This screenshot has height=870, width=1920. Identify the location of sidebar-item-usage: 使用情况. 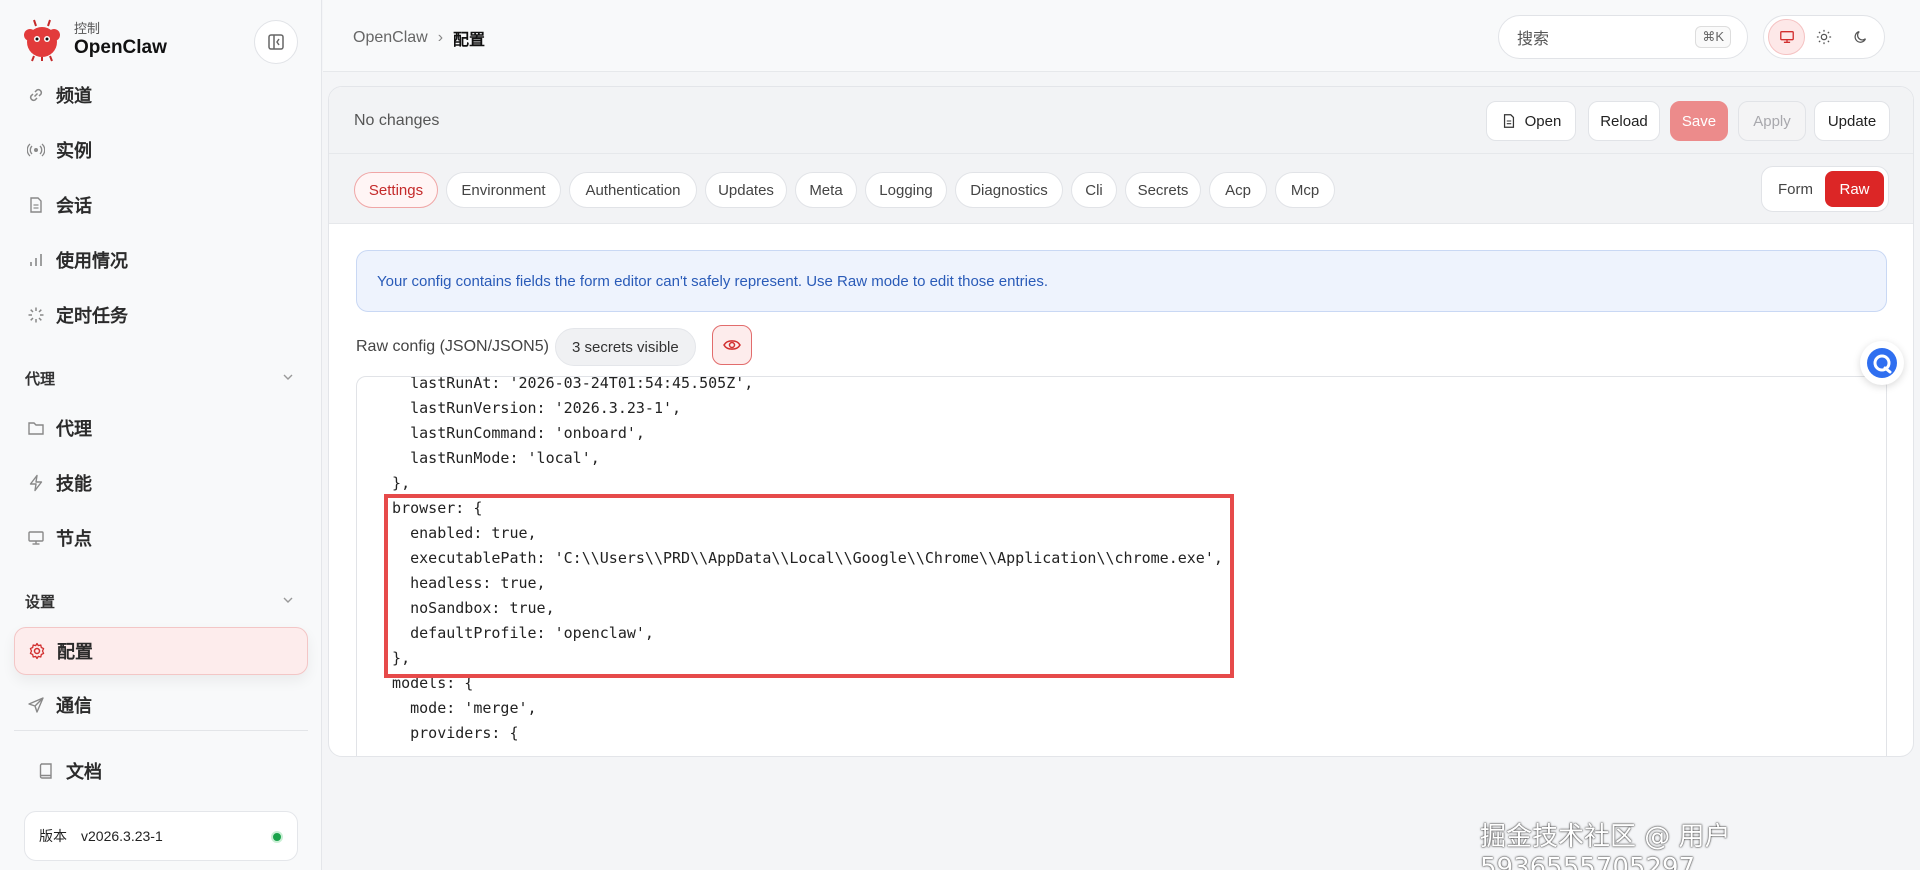
(161, 260).